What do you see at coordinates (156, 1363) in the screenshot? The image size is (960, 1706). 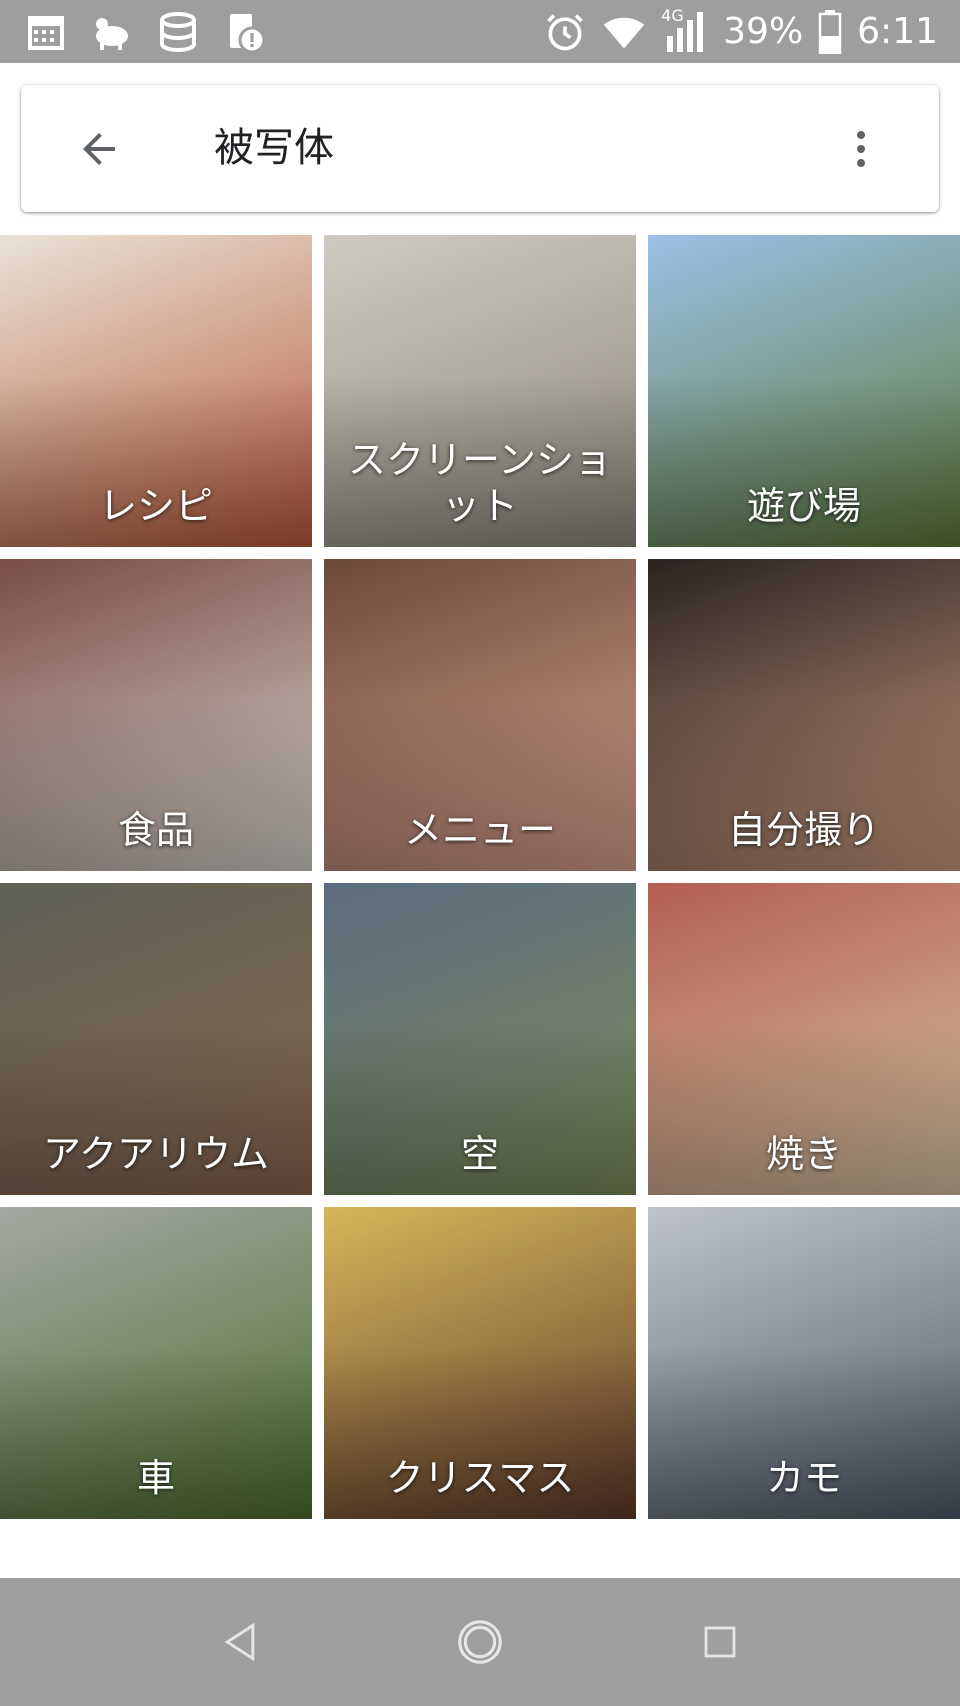 I see `category-tile: 車` at bounding box center [156, 1363].